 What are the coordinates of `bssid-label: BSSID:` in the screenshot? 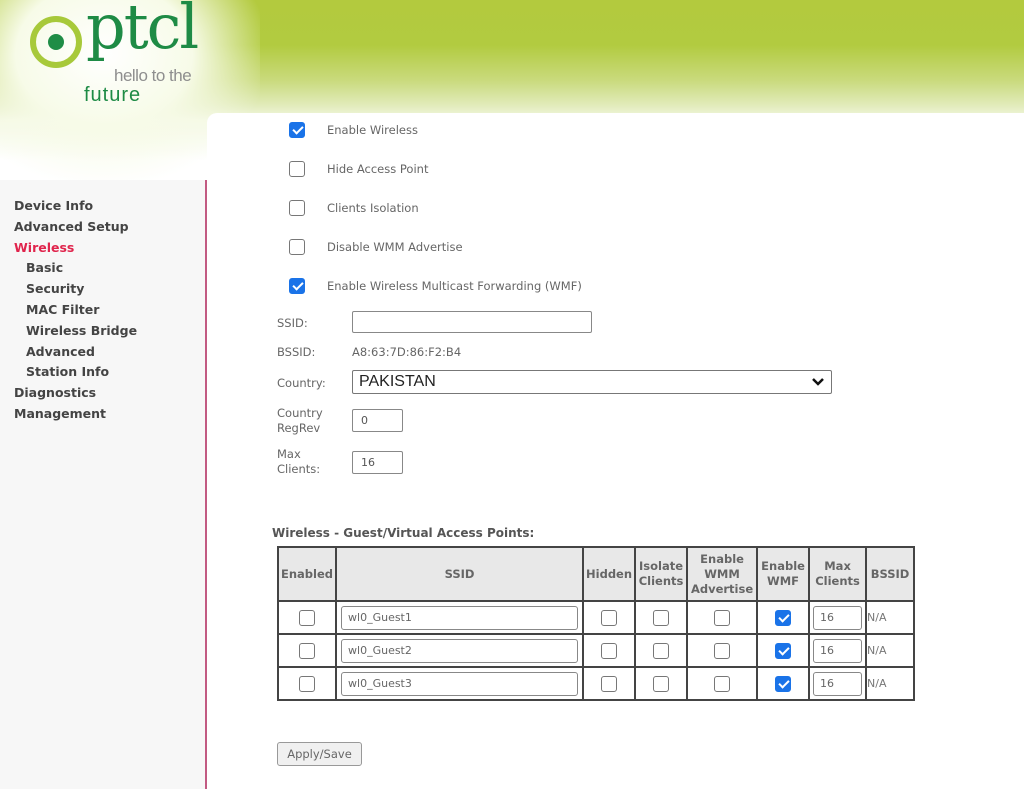 It's located at (296, 352).